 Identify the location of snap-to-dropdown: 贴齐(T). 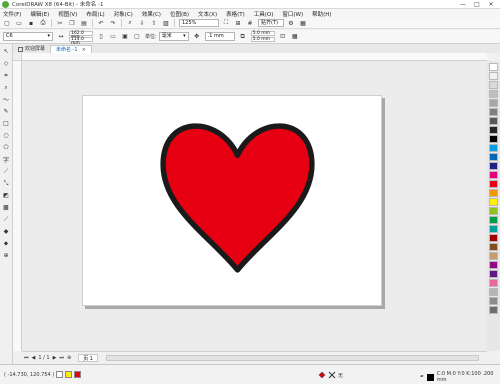
(271, 23).